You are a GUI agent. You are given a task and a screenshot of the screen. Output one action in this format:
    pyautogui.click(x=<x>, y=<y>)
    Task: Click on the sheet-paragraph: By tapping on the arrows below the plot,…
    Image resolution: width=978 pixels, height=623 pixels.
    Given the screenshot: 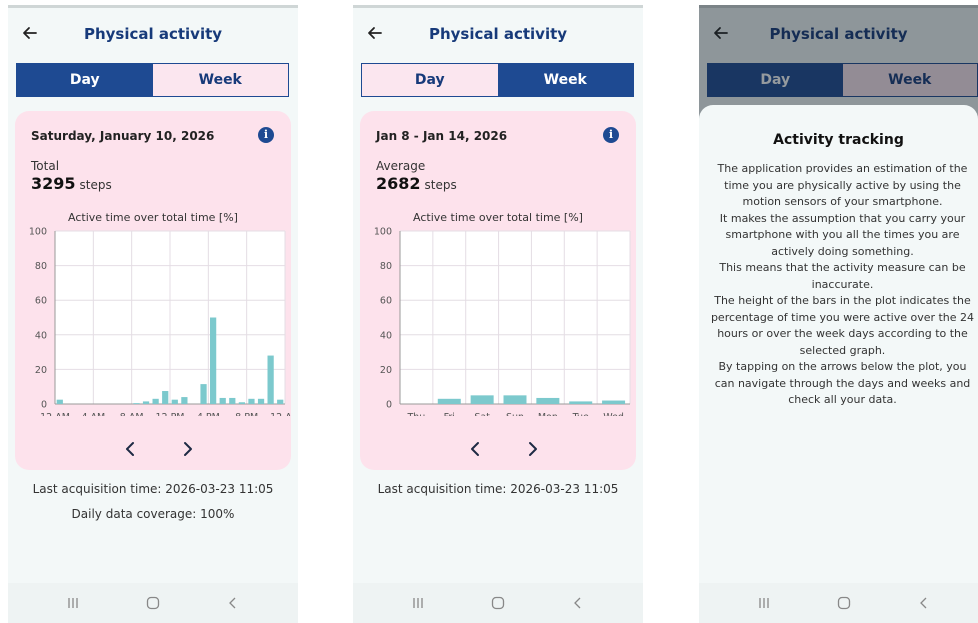 What is the action you would take?
    pyautogui.click(x=842, y=383)
    